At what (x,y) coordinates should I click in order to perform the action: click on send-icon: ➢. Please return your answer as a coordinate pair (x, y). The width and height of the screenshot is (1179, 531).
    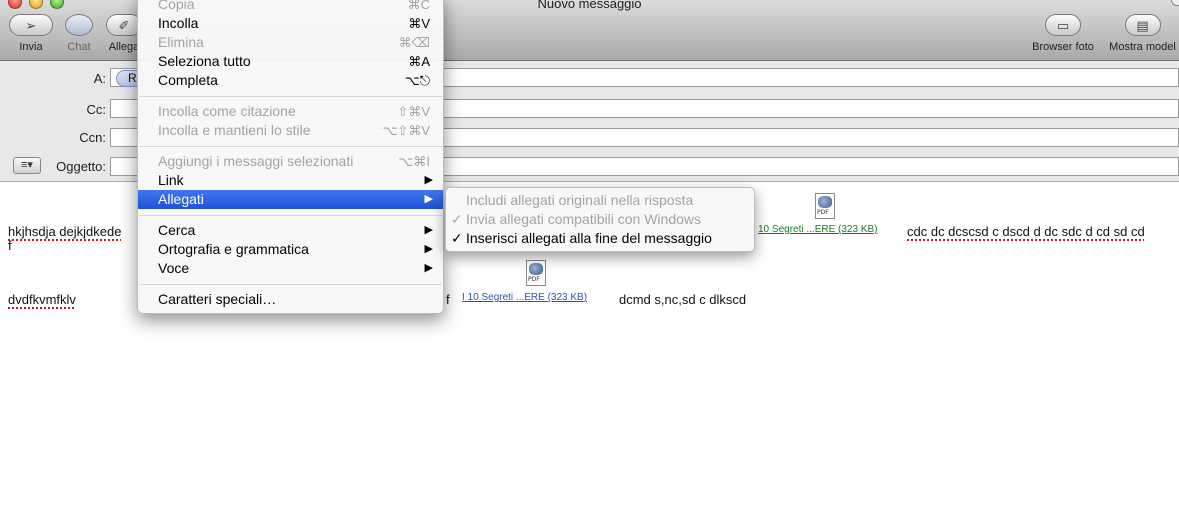
    Looking at the image, I should click on (31, 25).